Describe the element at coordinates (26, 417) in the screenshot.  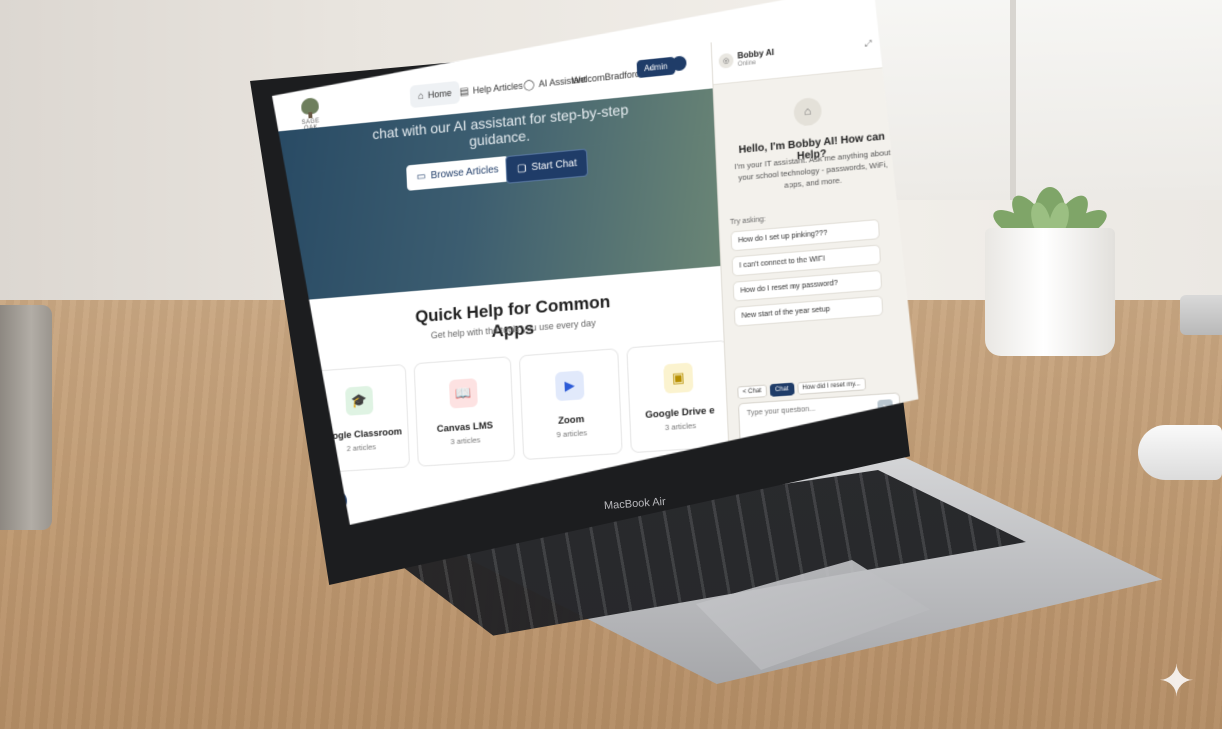
I see `mug` at that location.